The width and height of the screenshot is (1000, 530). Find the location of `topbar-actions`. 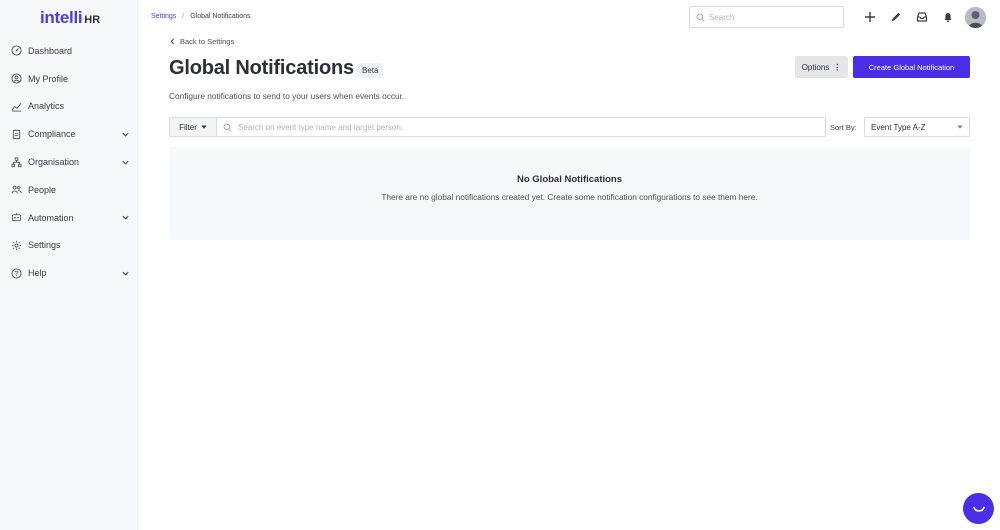

topbar-actions is located at coordinates (912, 17).